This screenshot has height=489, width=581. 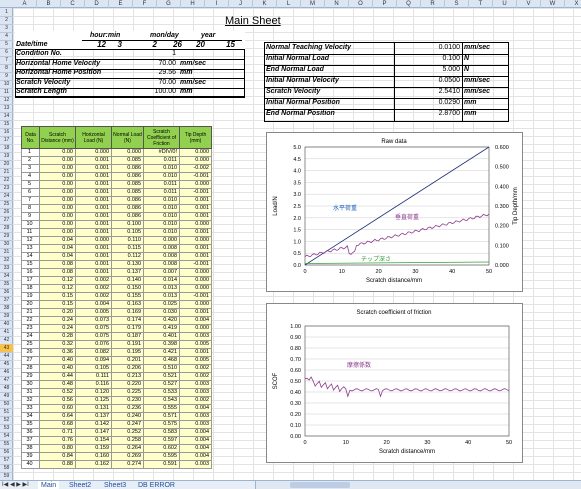 I want to click on tab-sheet3: Sheet3, so click(x=115, y=485).